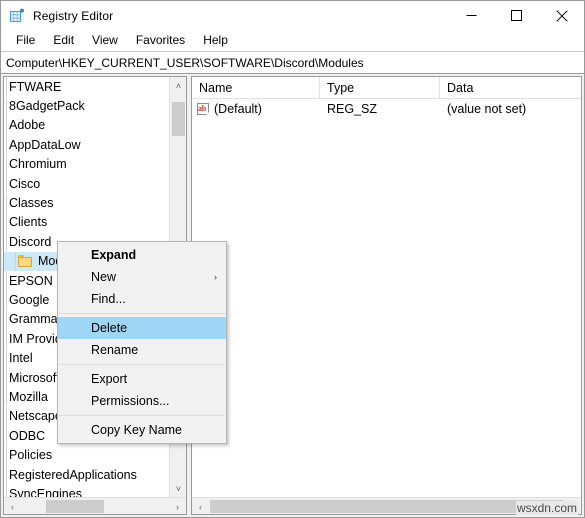 The width and height of the screenshot is (585, 518). I want to click on tree-item-label: Policies, so click(31, 455).